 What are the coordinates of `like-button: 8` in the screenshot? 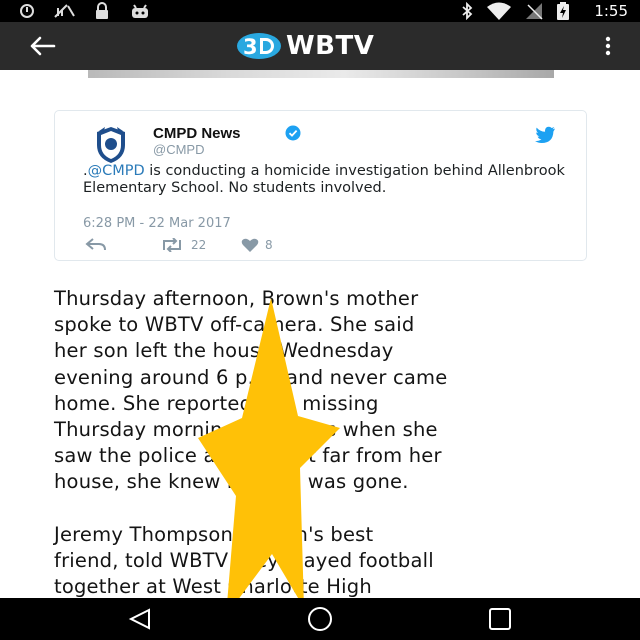 It's located at (257, 245).